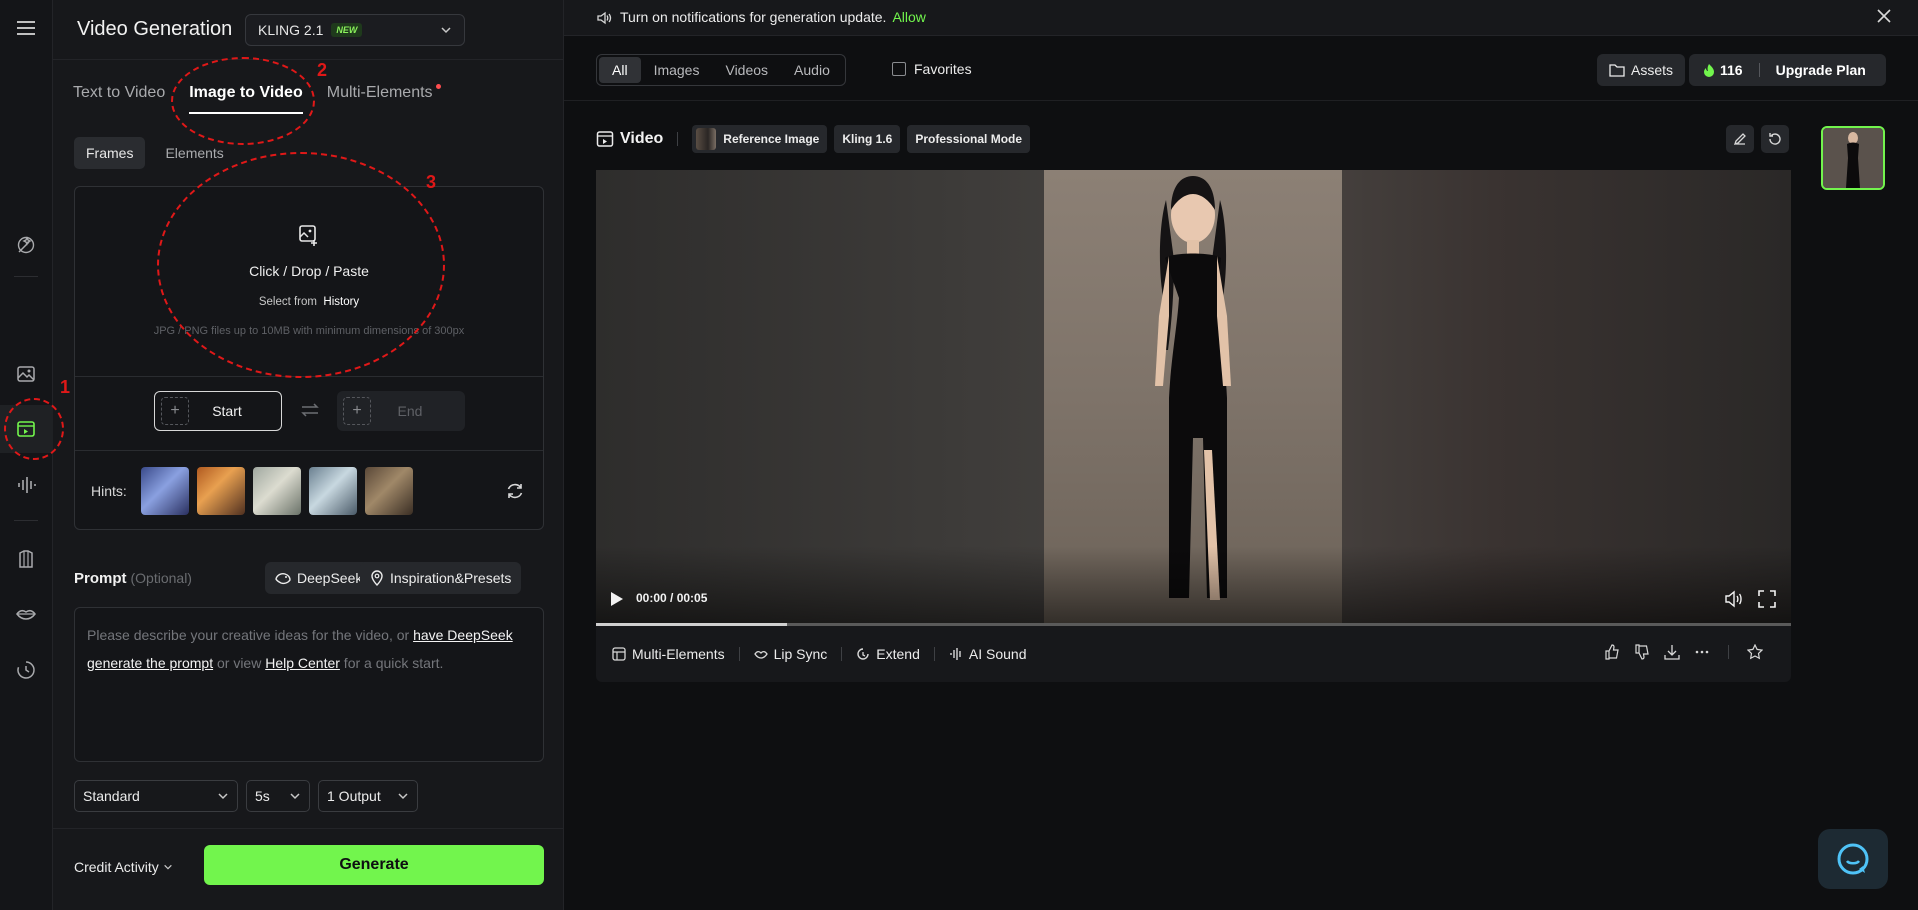  What do you see at coordinates (943, 69) in the screenshot?
I see `favorites-label: Favorites` at bounding box center [943, 69].